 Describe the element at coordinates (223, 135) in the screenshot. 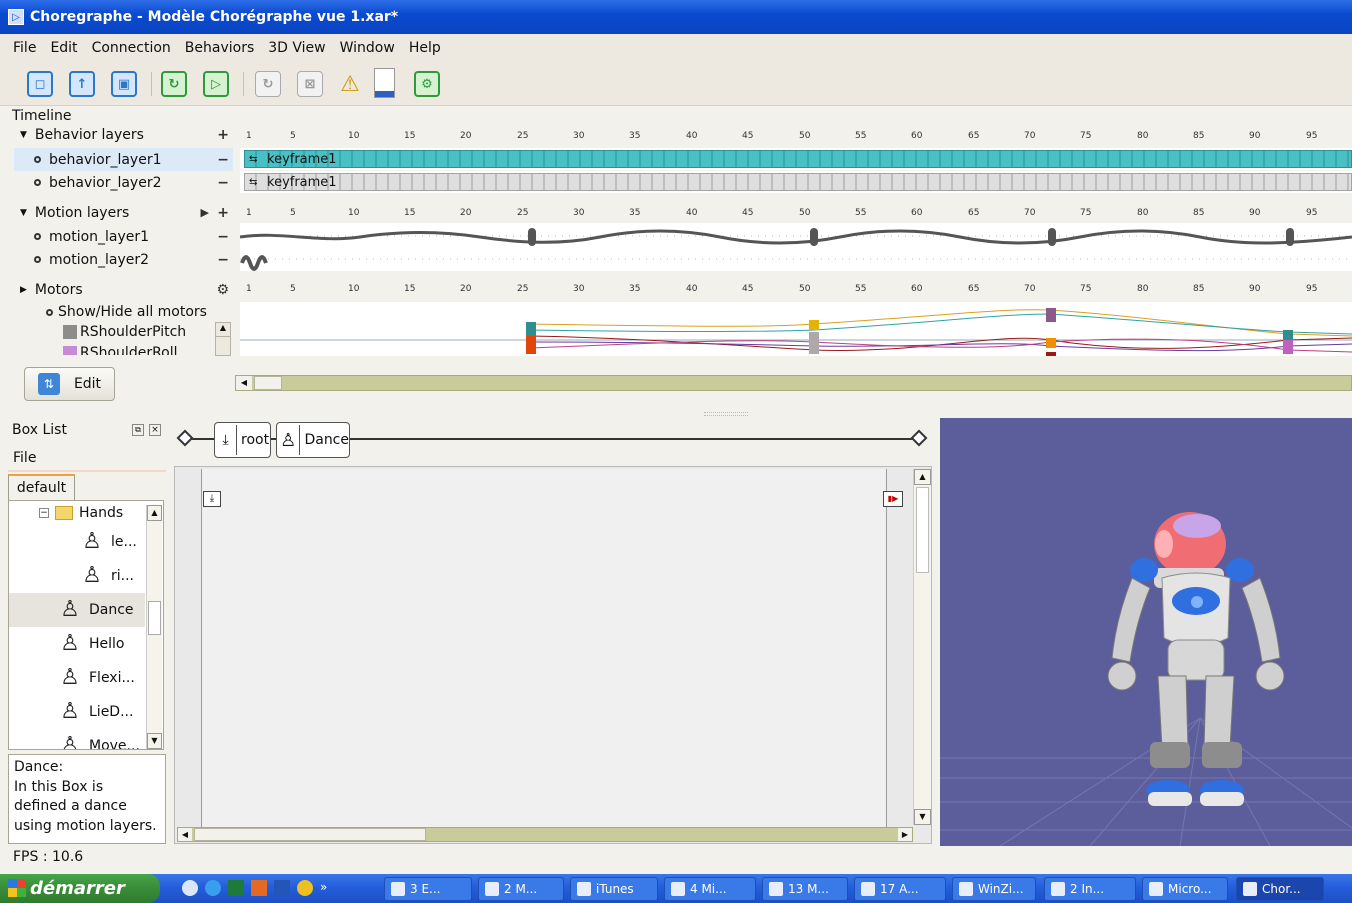

I see `add-behavior-layer-button: +` at that location.